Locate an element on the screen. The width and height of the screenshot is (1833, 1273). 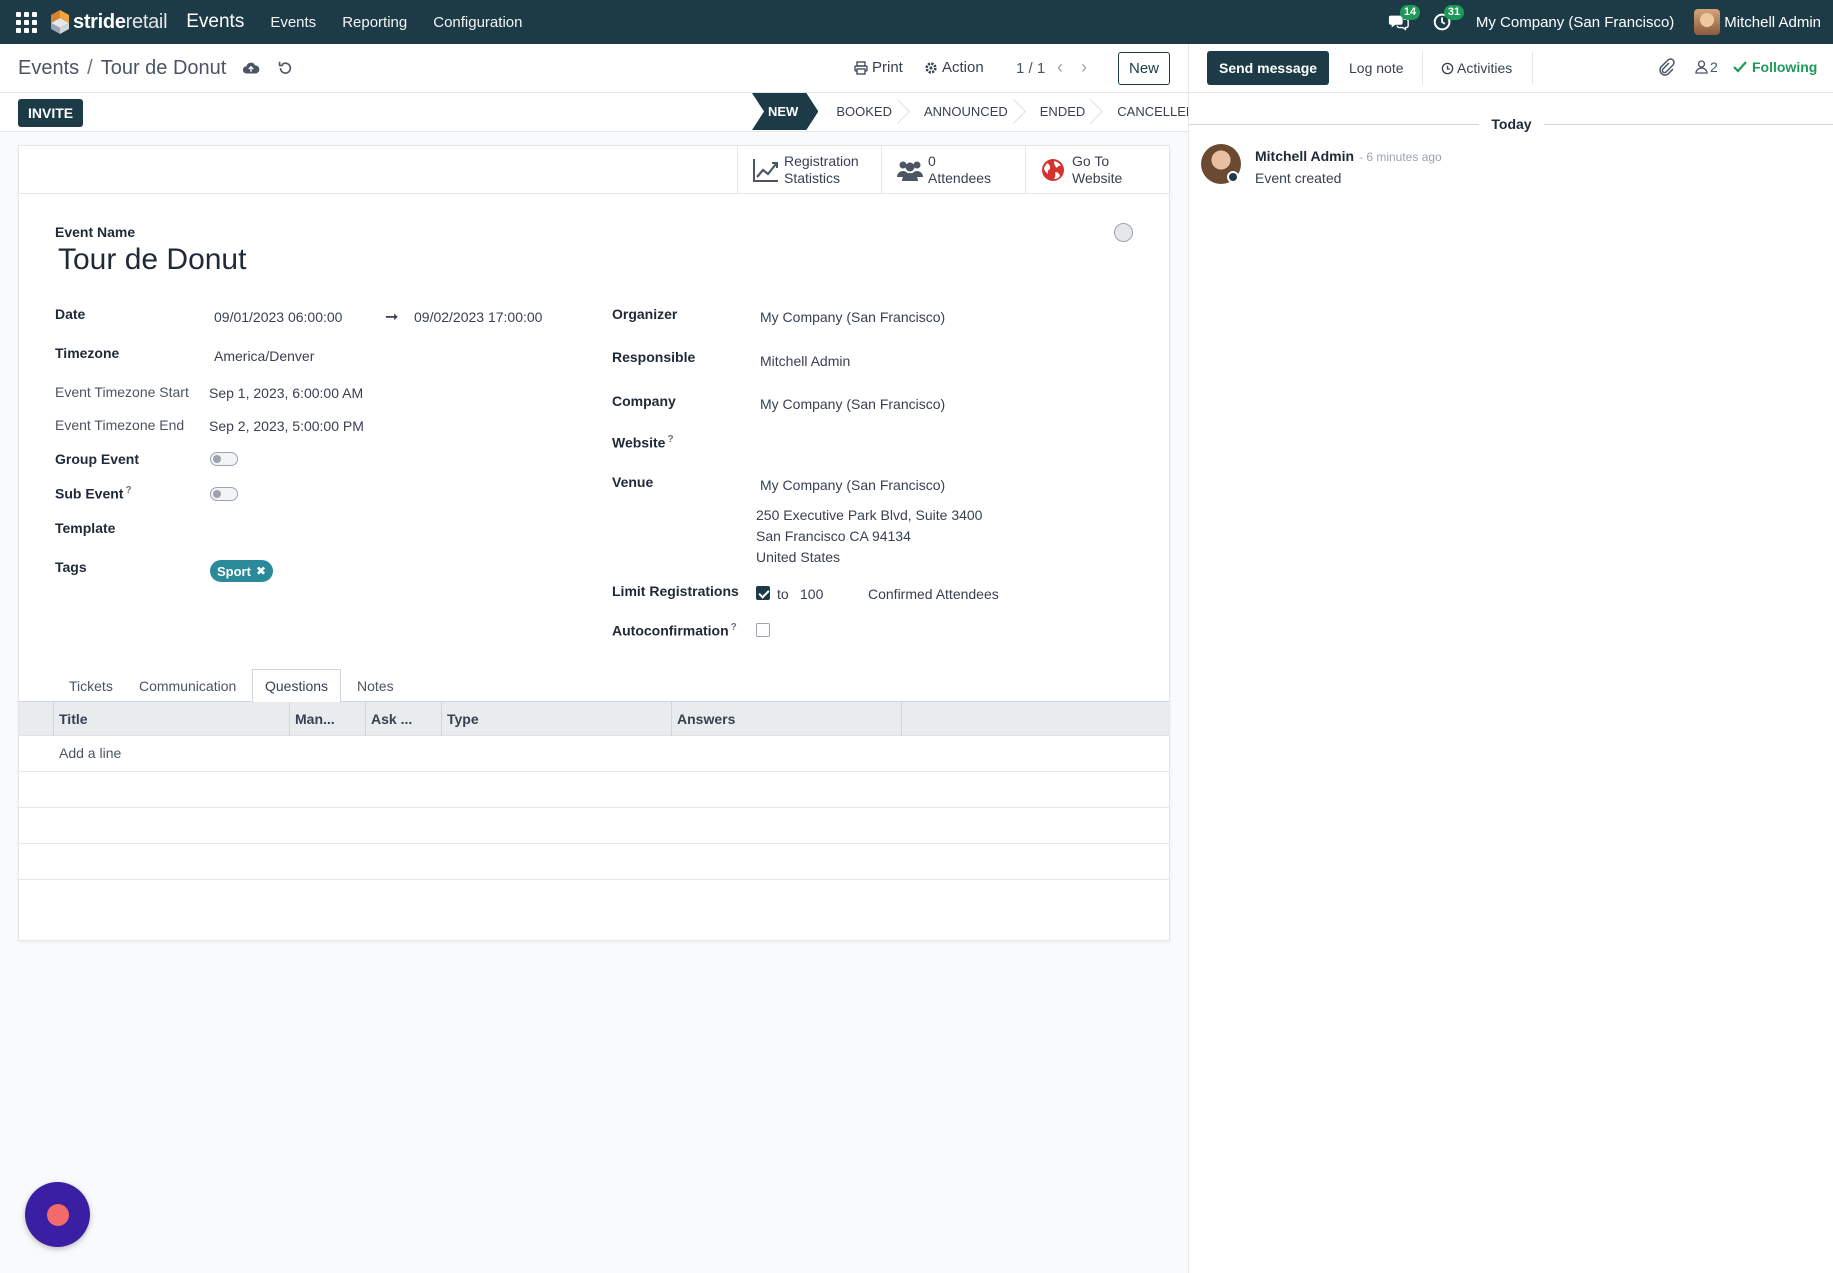
messages-count-badge: 14 is located at coordinates (1410, 12).